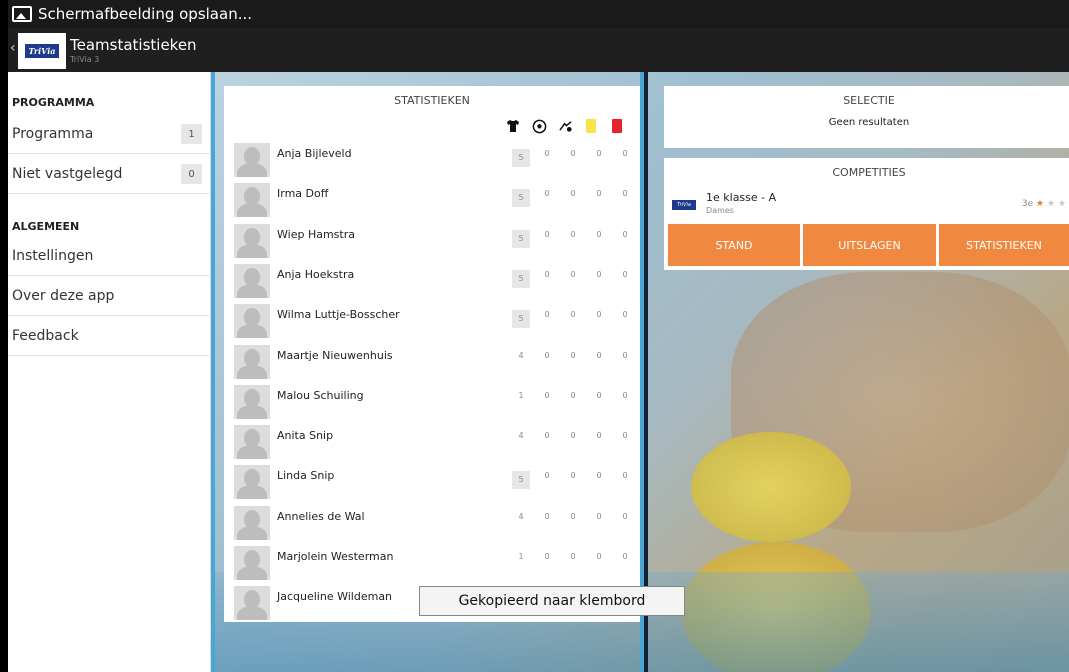 The height and width of the screenshot is (672, 1069). What do you see at coordinates (109, 134) in the screenshot?
I see `sidebar-item-programma: Programma 1` at bounding box center [109, 134].